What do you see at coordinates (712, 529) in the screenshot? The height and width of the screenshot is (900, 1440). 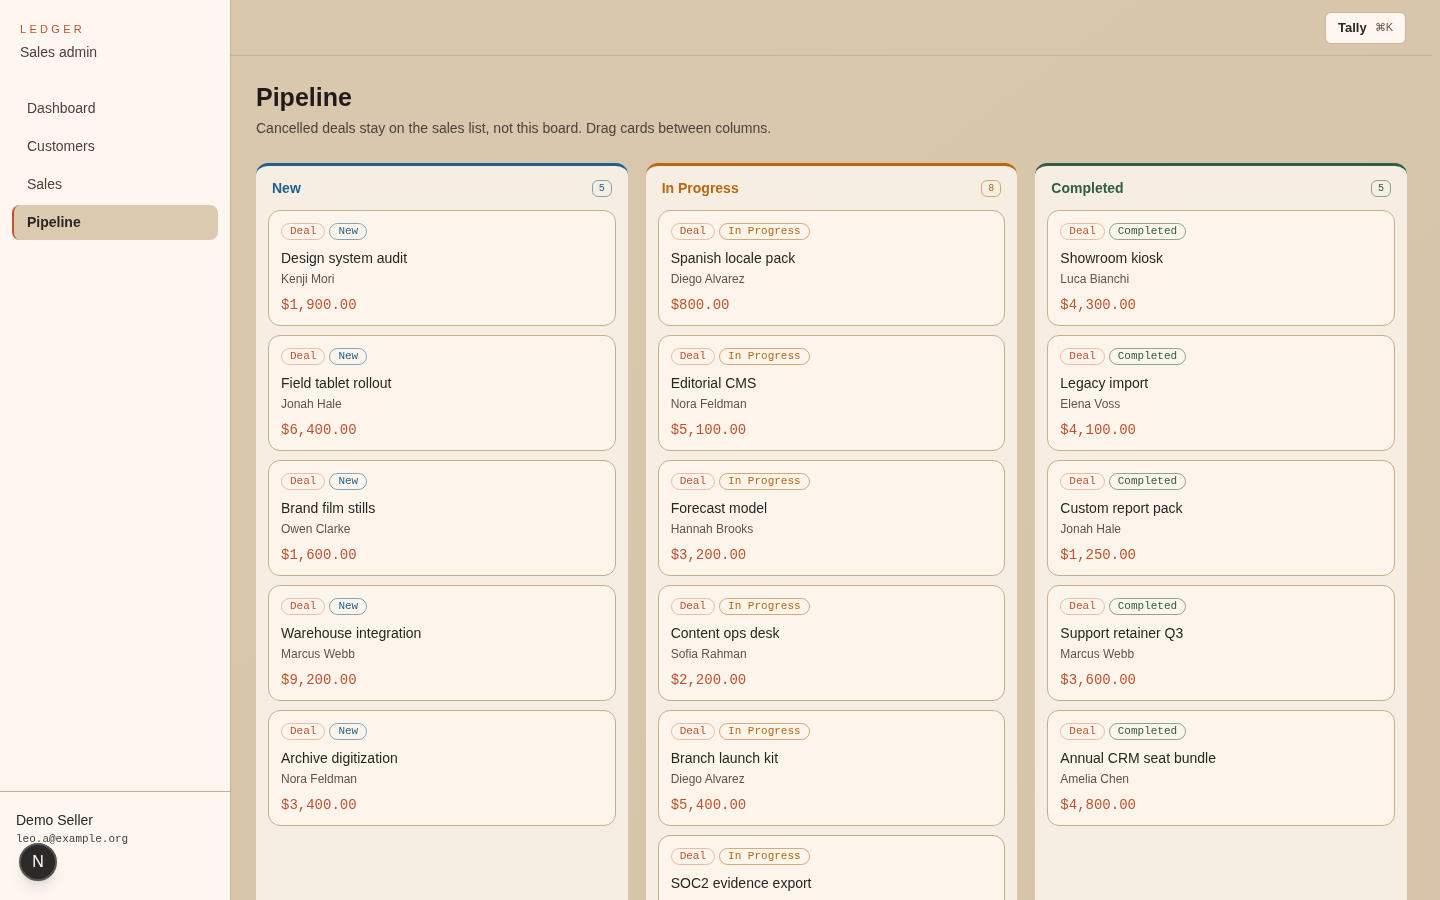 I see `customer-name: Hannah Brooks` at bounding box center [712, 529].